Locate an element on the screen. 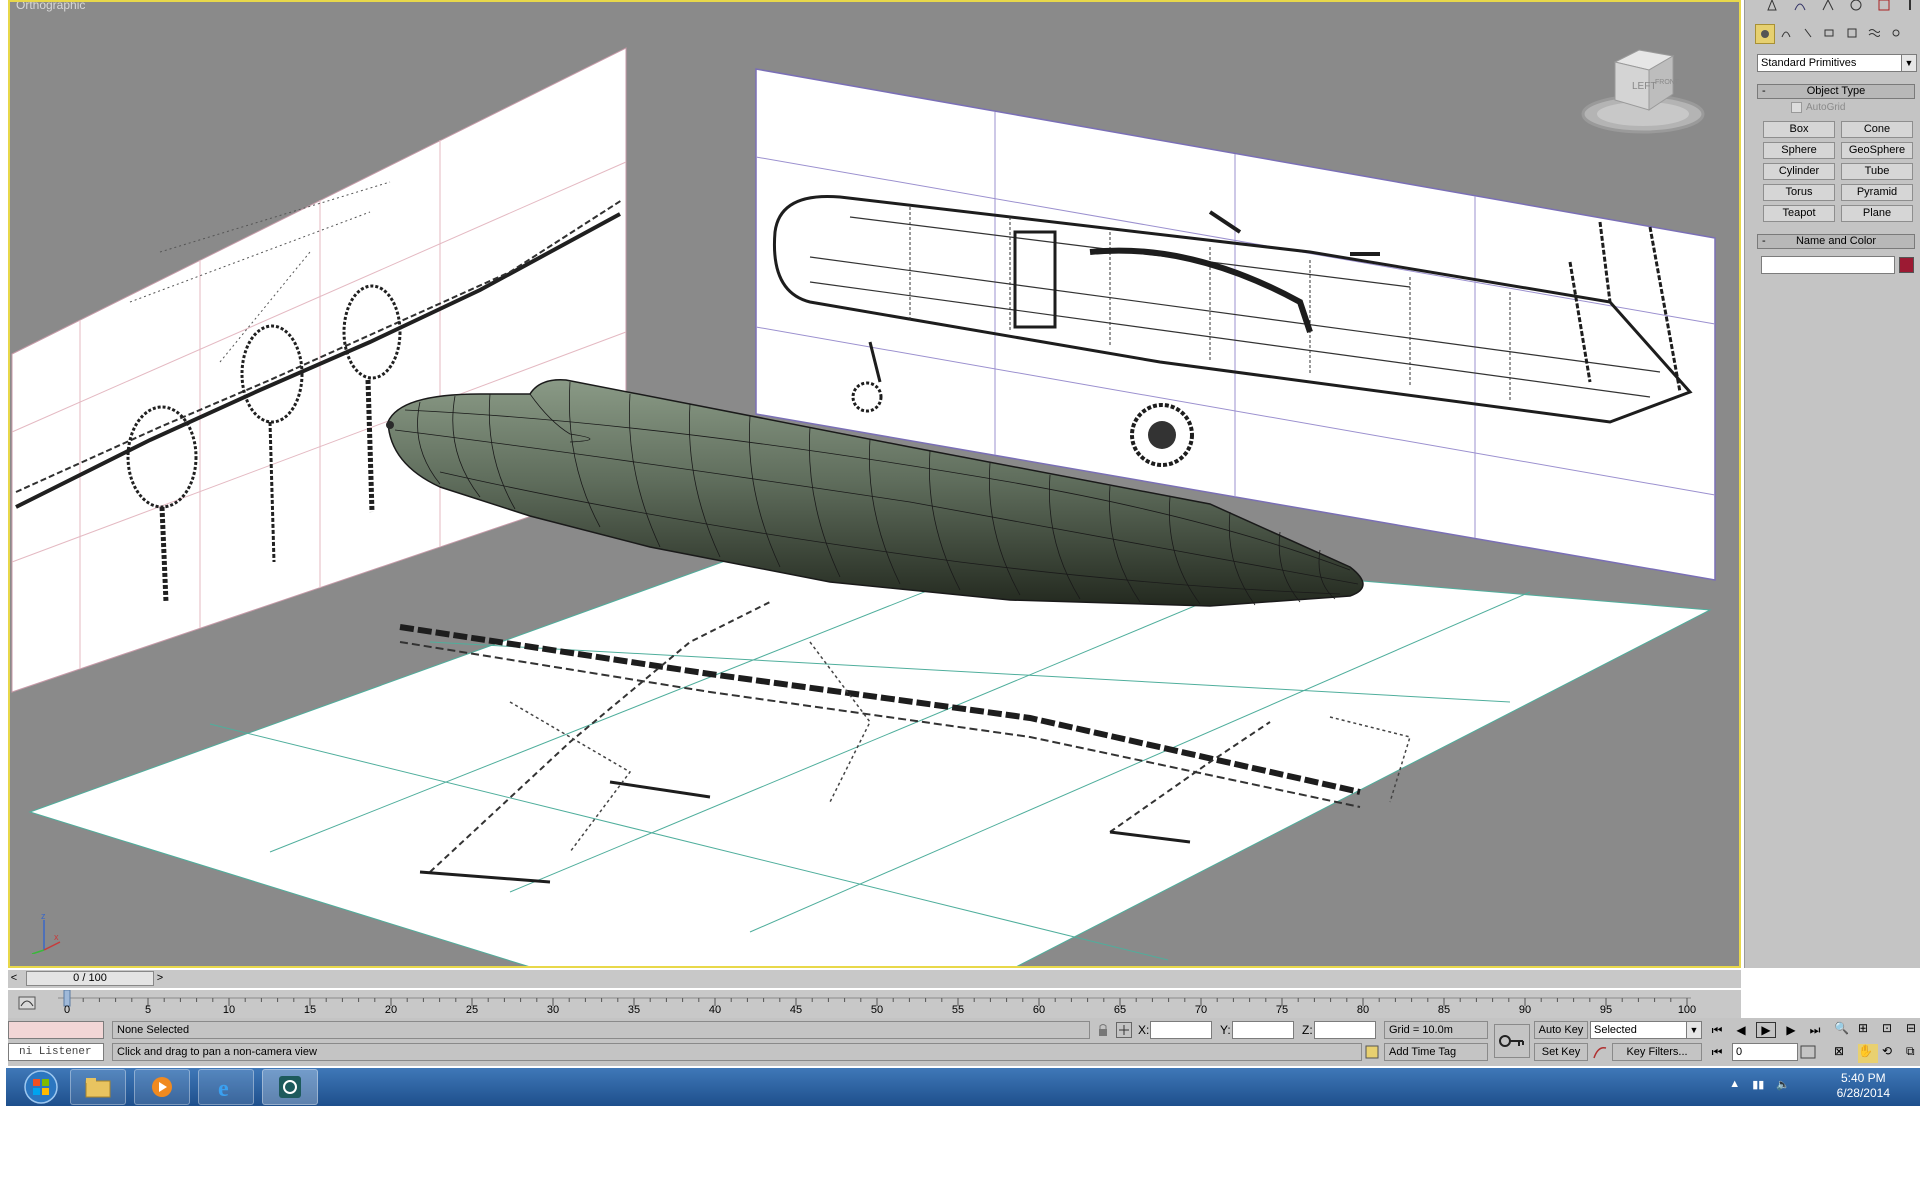 This screenshot has height=1200, width=1920. space-warps-icon is located at coordinates (1874, 33).